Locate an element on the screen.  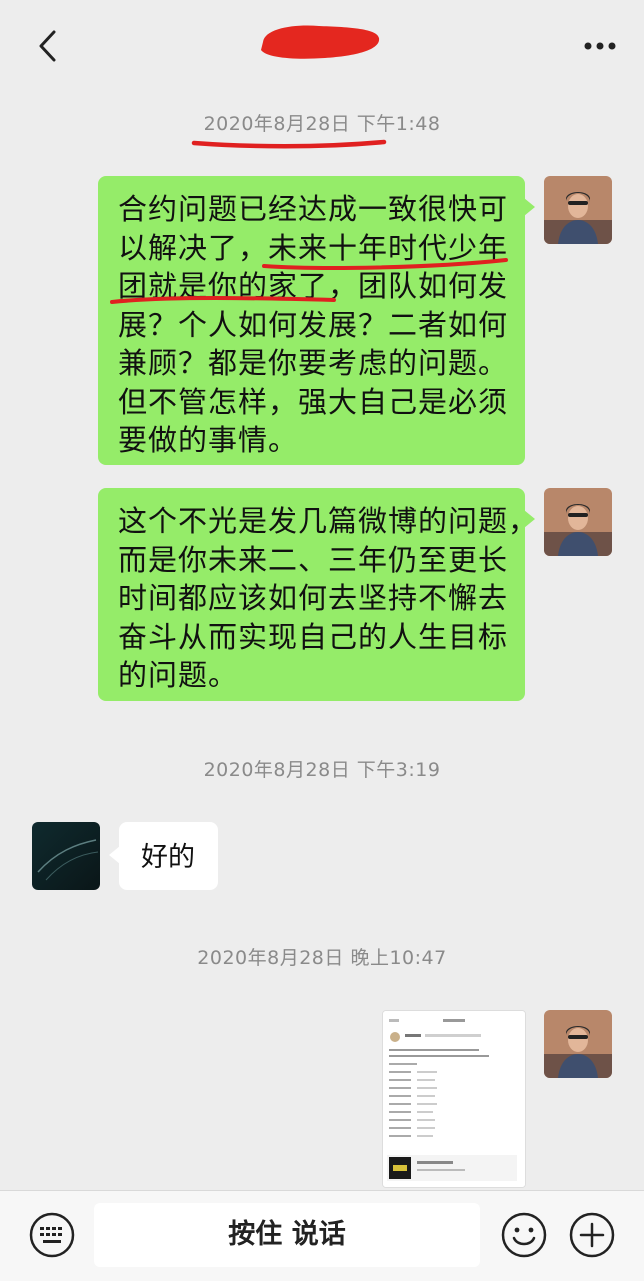
chat-header is located at coordinates (322, 46).